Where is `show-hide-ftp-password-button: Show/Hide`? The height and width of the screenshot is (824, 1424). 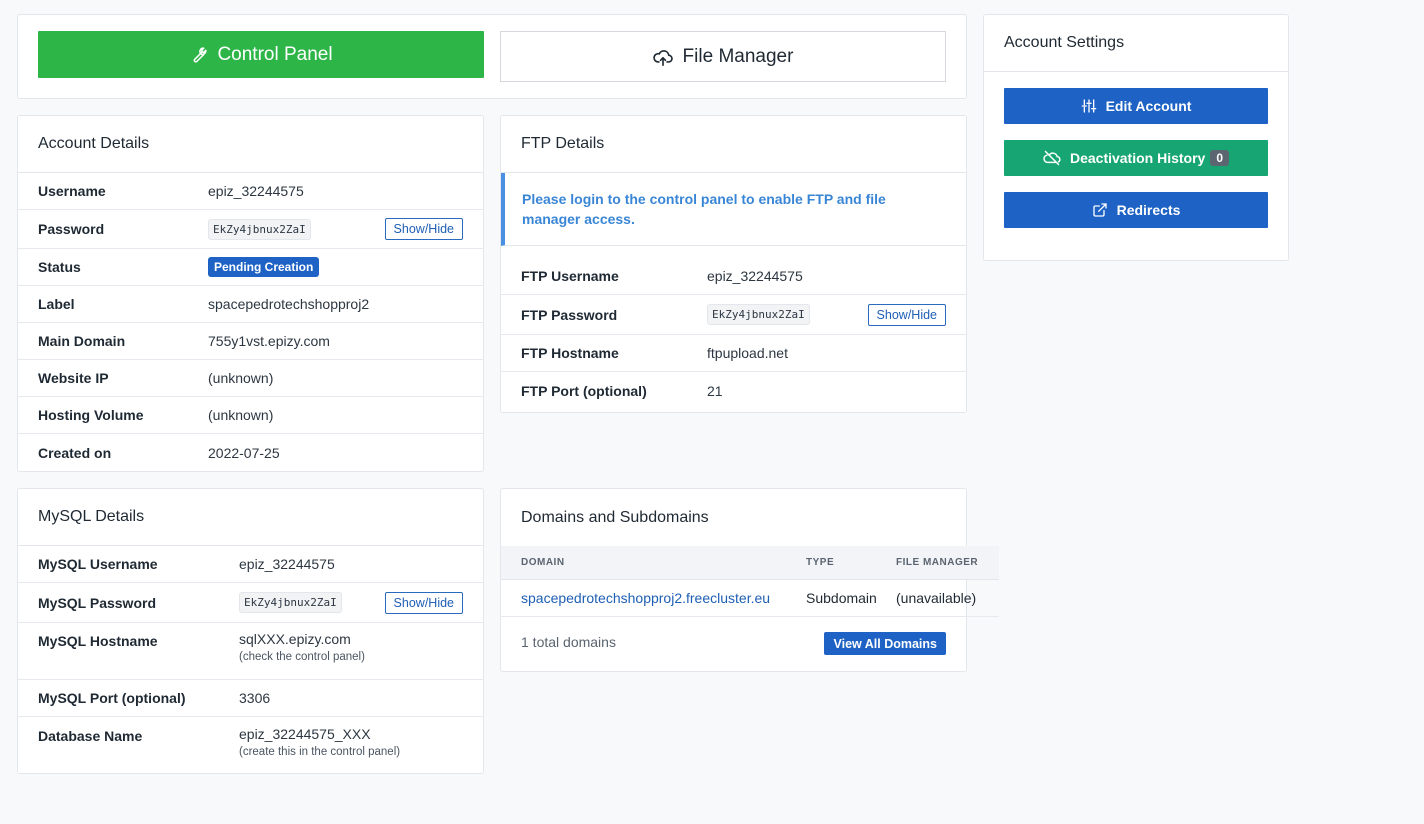 show-hide-ftp-password-button: Show/Hide is located at coordinates (906, 314).